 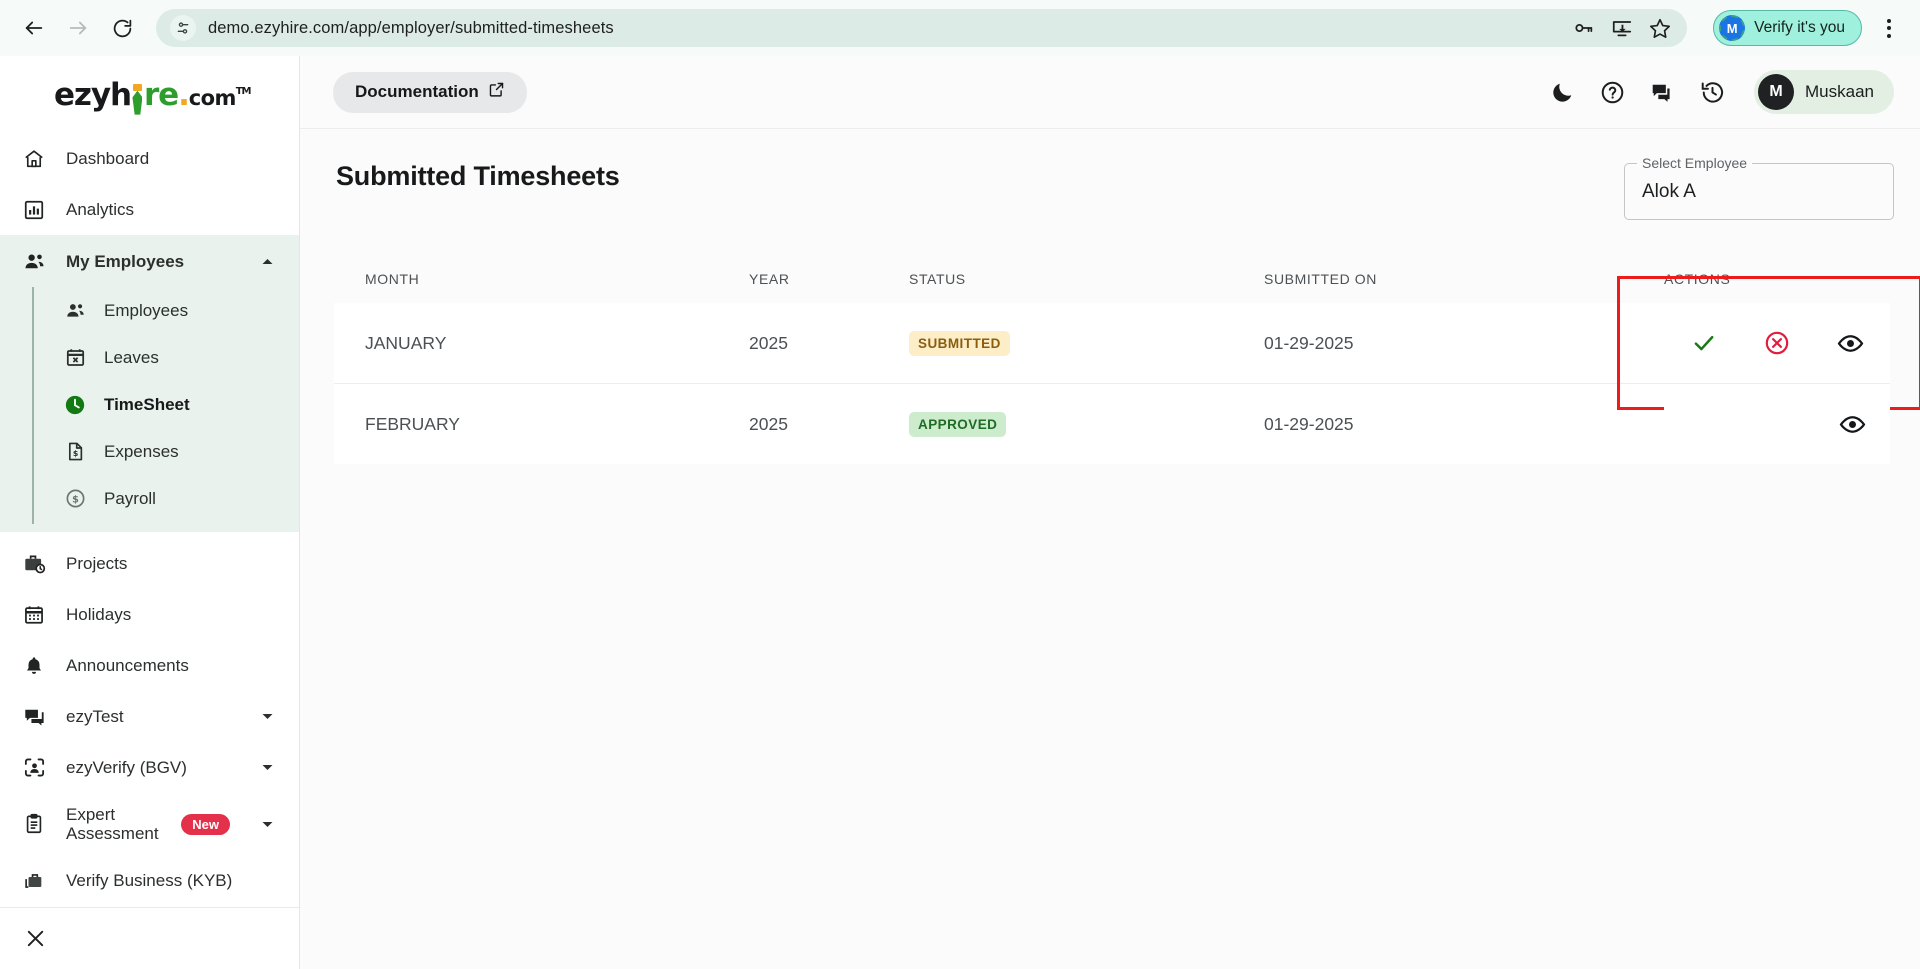 I want to click on avatar: M, so click(x=1776, y=92).